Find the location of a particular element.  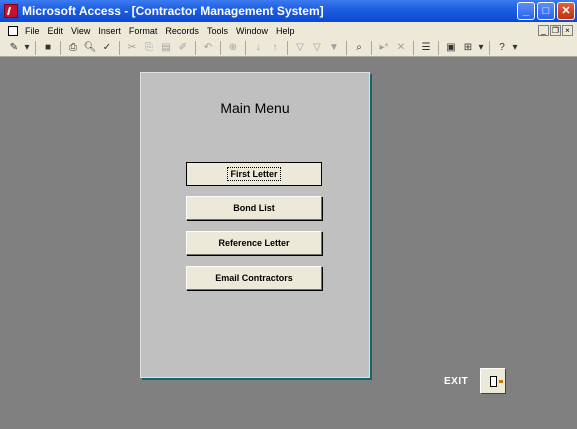

properties-icon: ☰ is located at coordinates (426, 48).